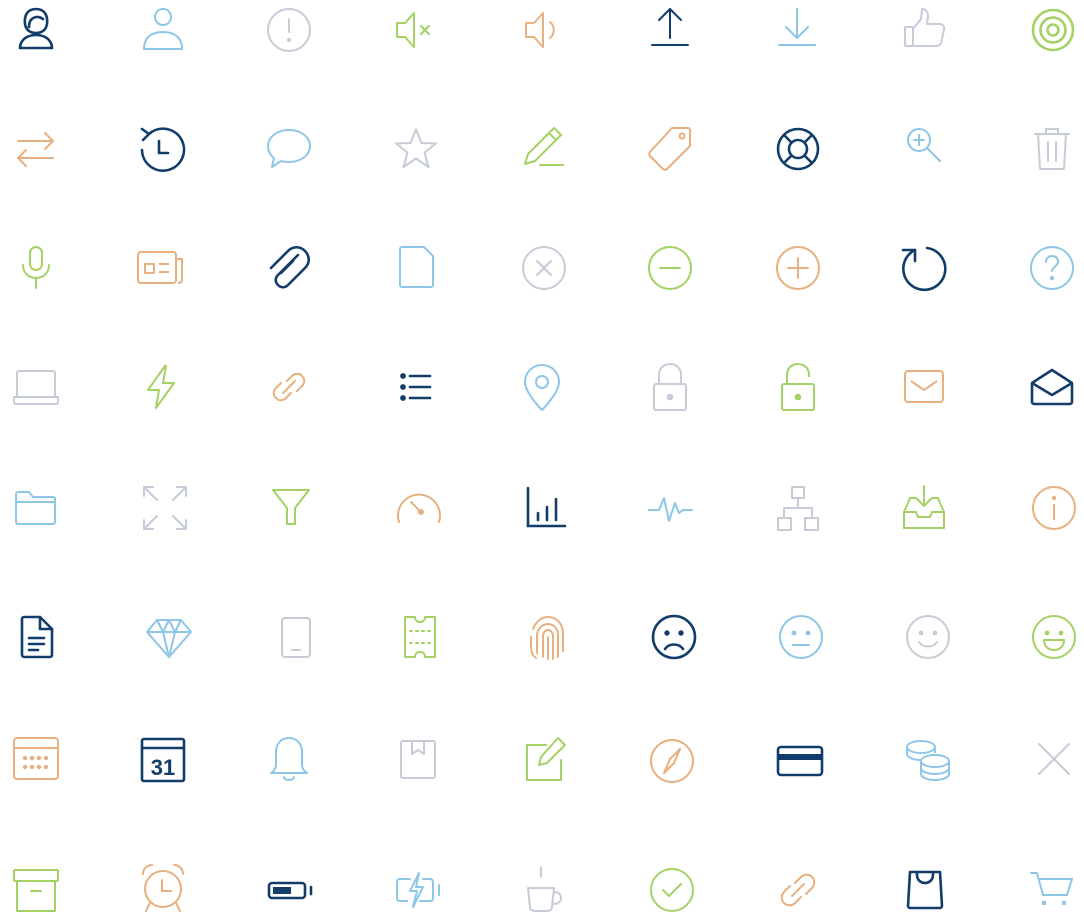 This screenshot has height=913, width=1084. What do you see at coordinates (1054, 637) in the screenshot?
I see `happy-face-icon` at bounding box center [1054, 637].